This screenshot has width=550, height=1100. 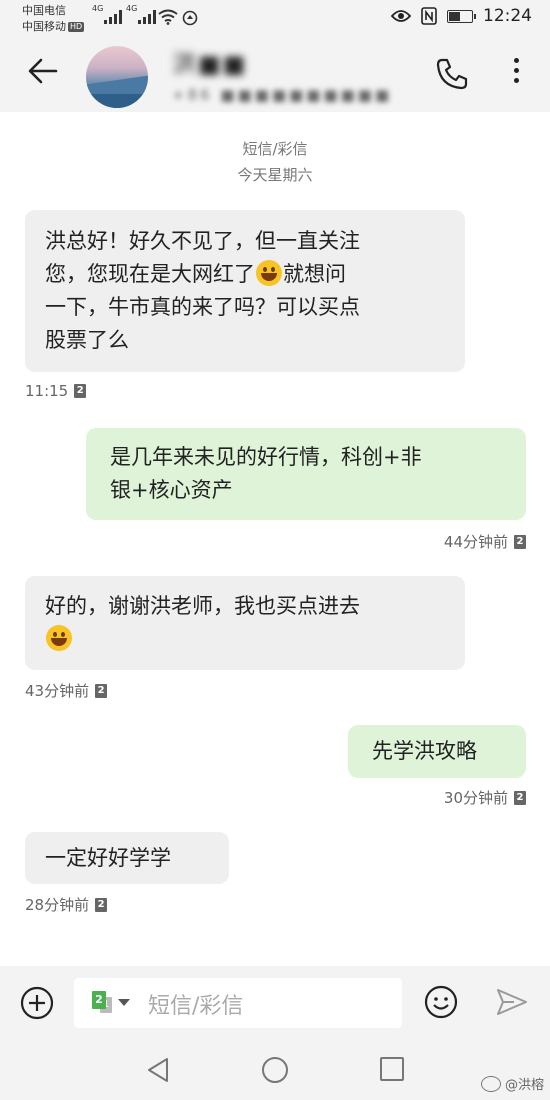 I want to click on avatar, so click(x=117, y=77).